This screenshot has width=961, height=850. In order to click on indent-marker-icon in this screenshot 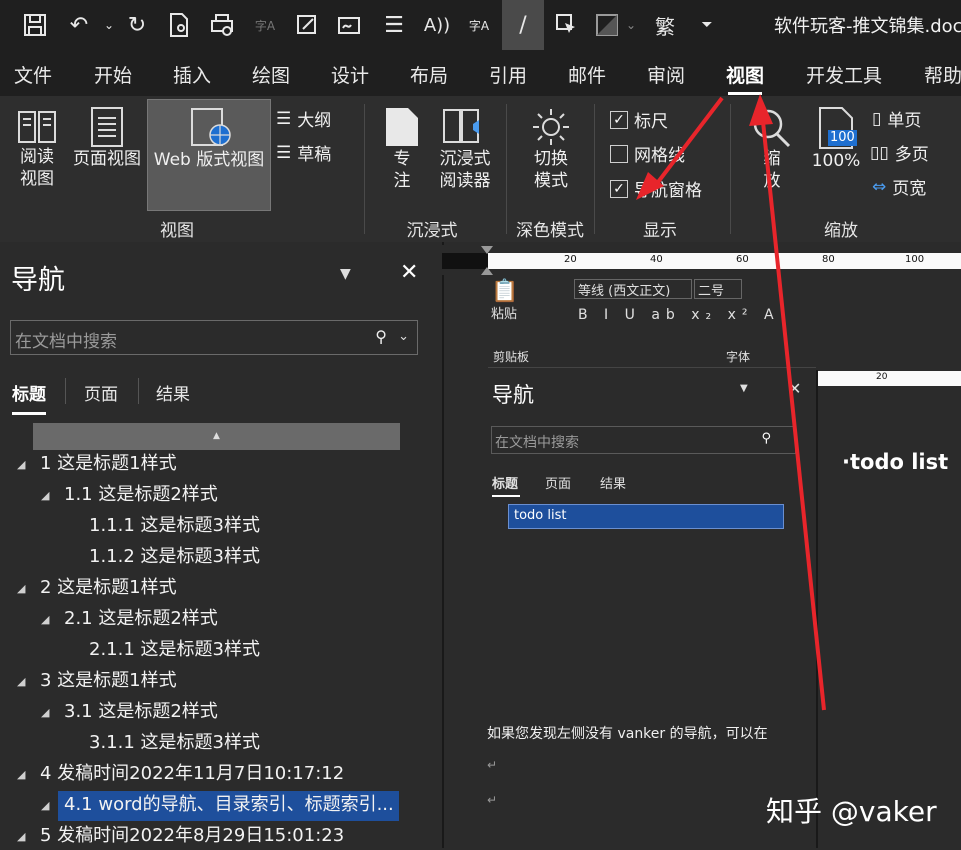, I will do `click(487, 261)`.